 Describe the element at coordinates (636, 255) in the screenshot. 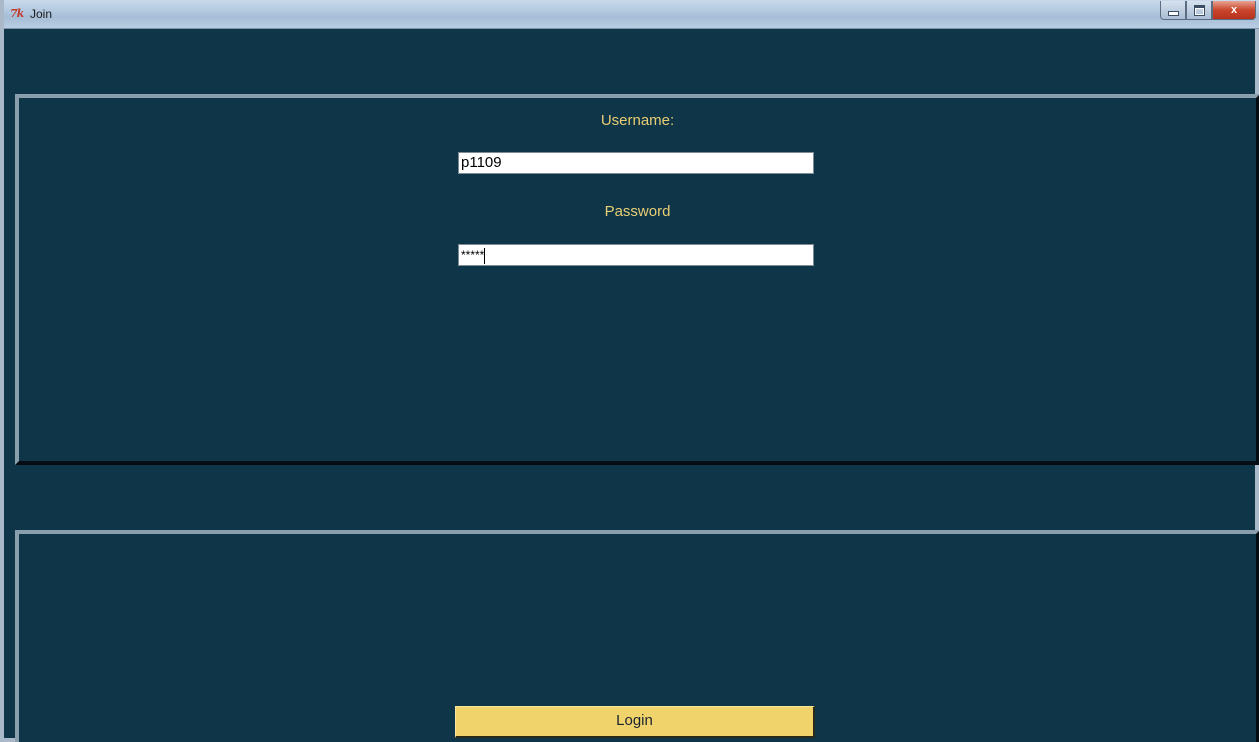

I see `password-field: *****` at that location.